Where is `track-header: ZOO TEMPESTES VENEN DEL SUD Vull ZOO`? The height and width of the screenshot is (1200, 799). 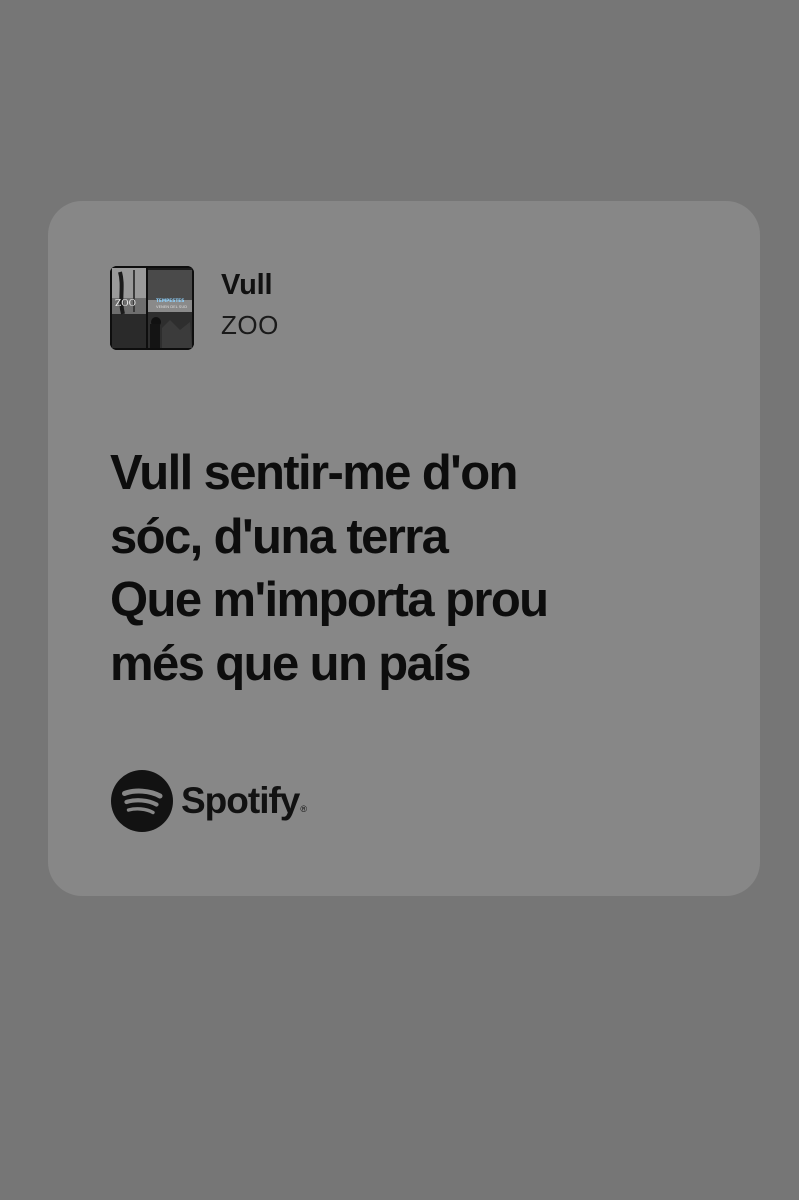 track-header: ZOO TEMPESTES VENEN DEL SUD Vull ZOO is located at coordinates (194, 308).